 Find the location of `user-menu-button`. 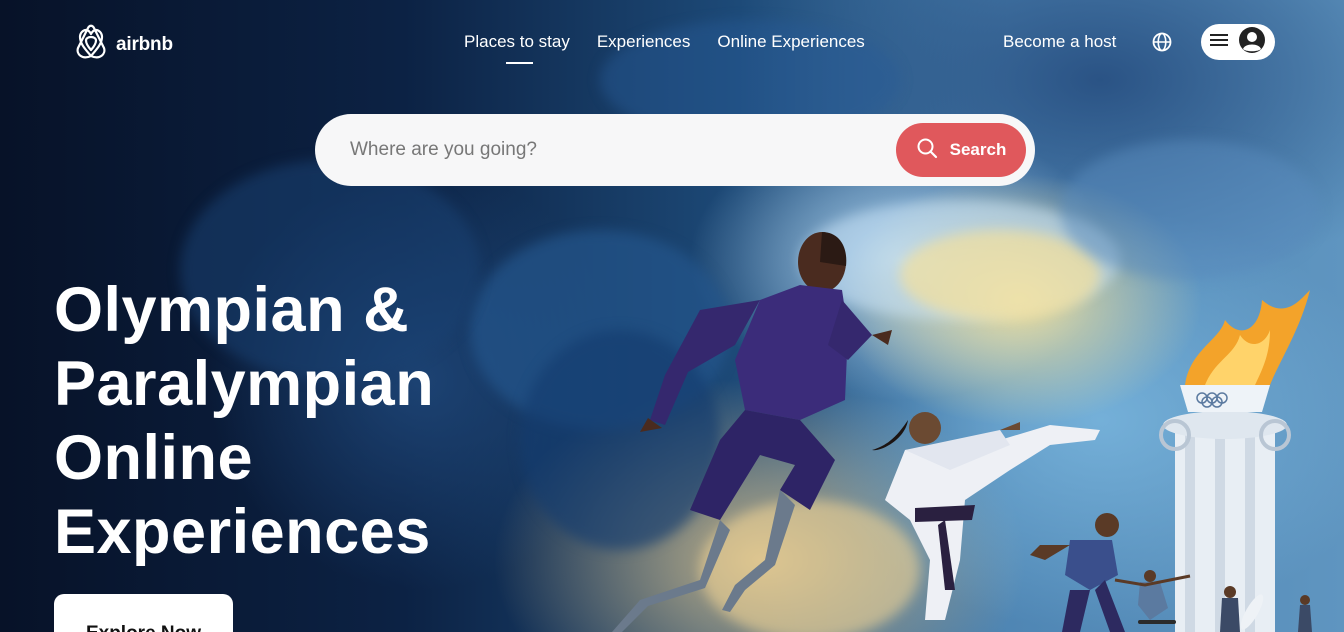

user-menu-button is located at coordinates (1238, 42).